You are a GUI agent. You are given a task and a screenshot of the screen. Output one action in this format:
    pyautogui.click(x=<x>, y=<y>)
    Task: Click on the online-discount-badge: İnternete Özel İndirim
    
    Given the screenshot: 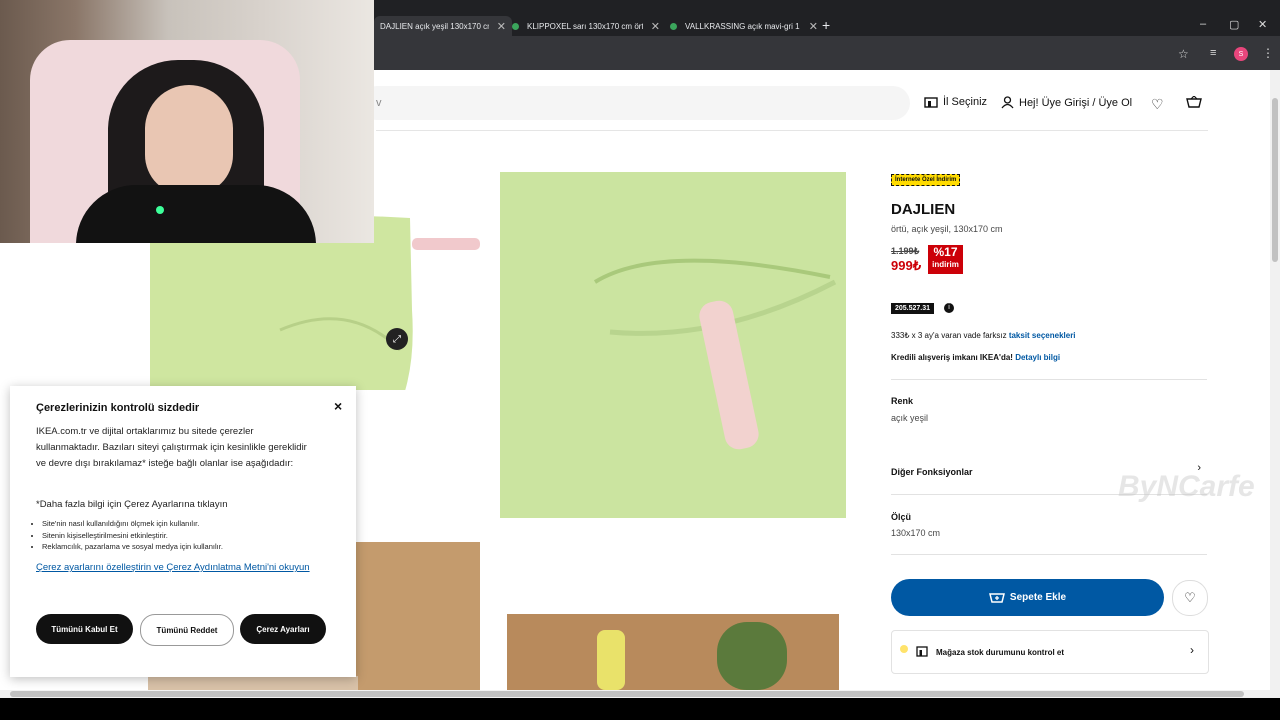 What is the action you would take?
    pyautogui.click(x=926, y=180)
    